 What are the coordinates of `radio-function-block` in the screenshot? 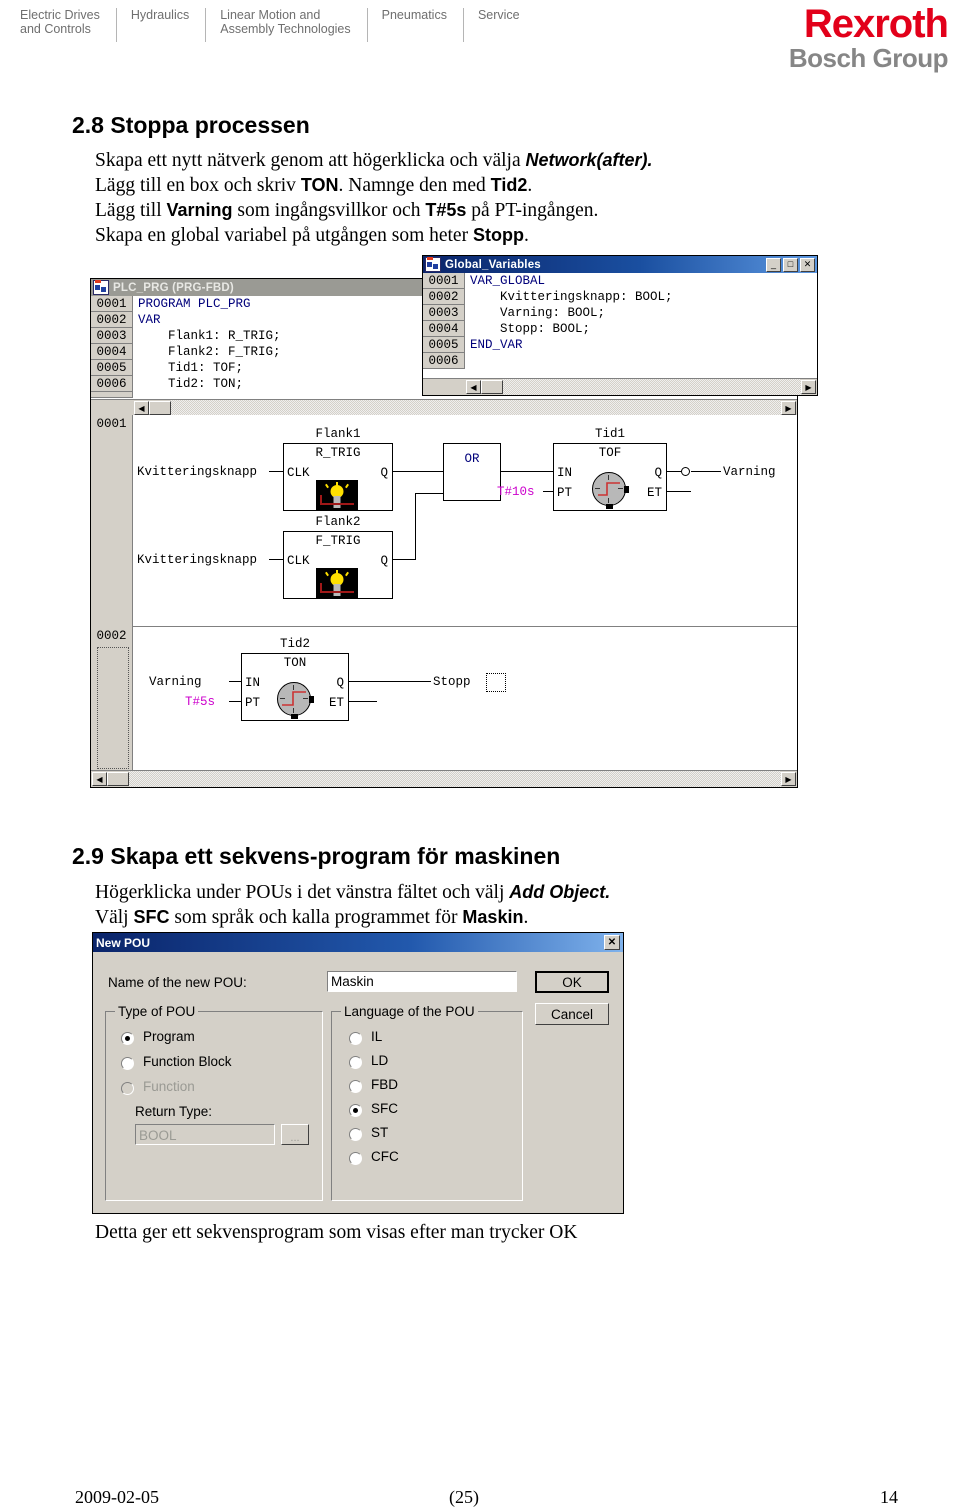 It's located at (127, 1063).